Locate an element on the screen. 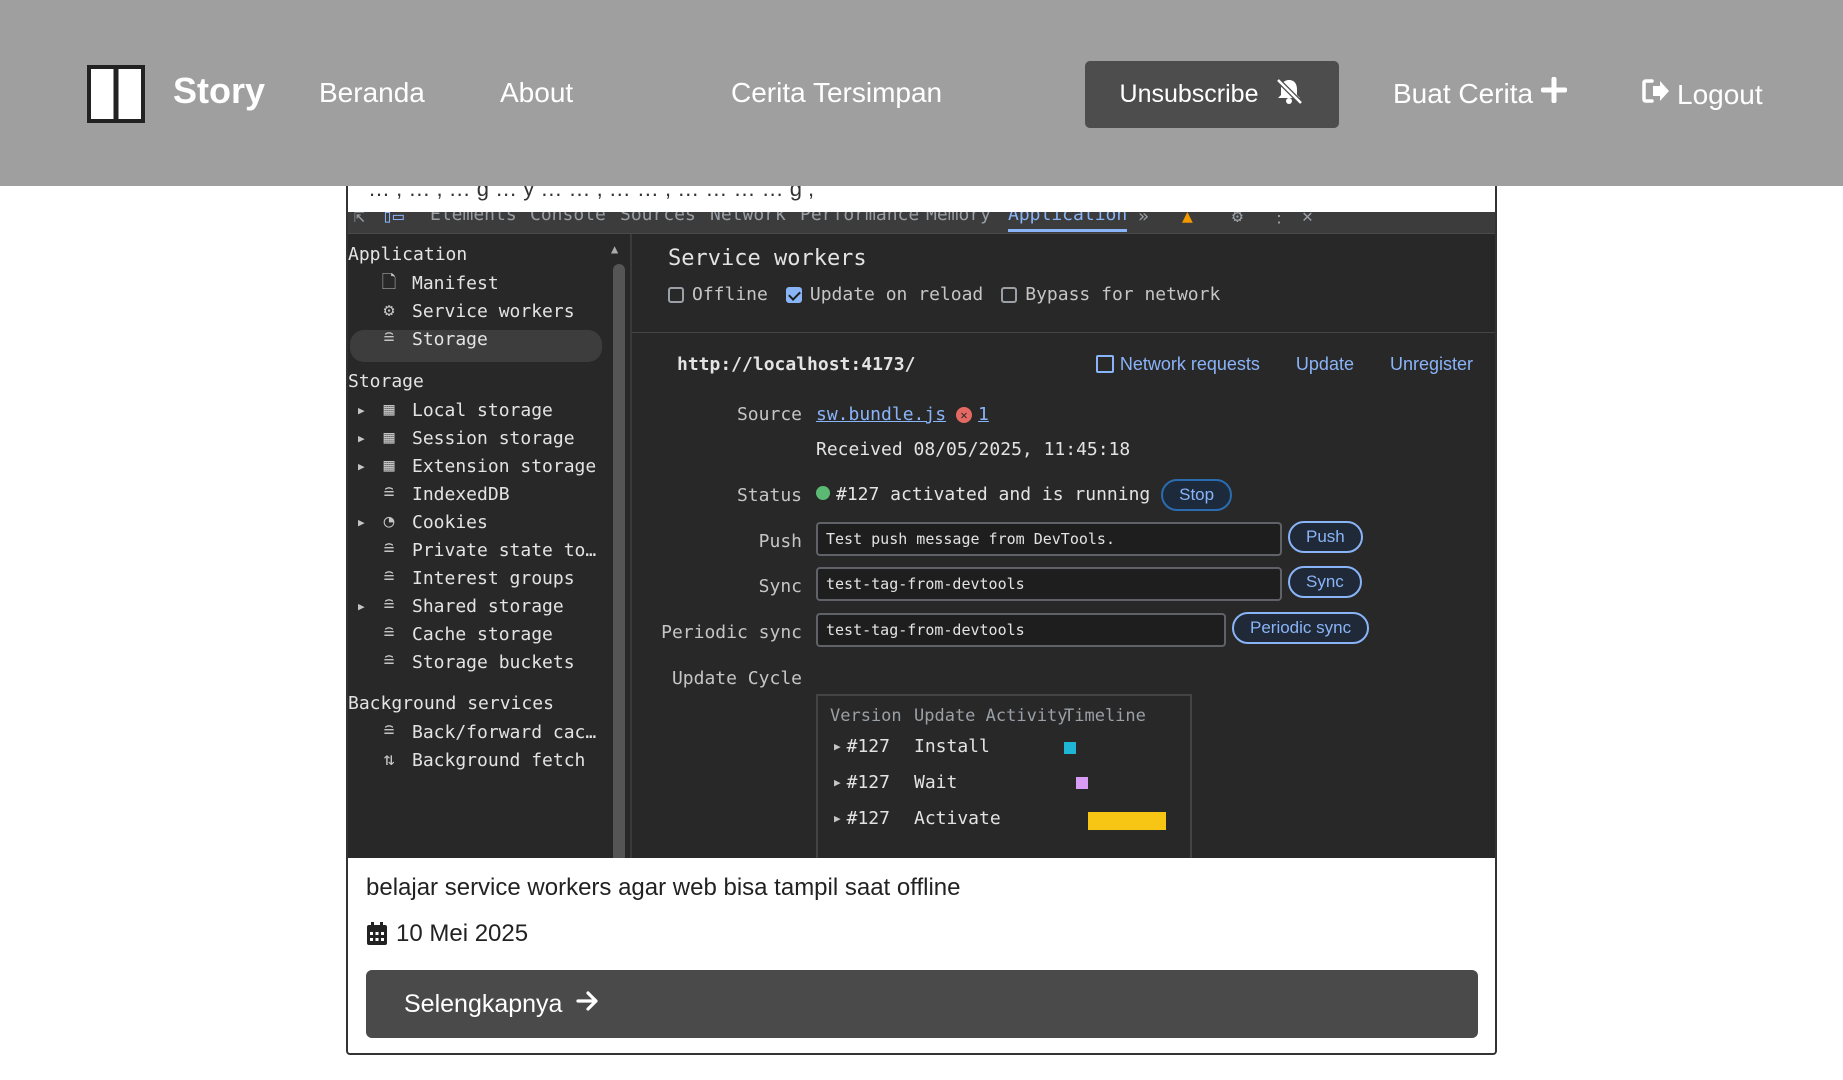 This screenshot has width=1843, height=1080. nav-beranda: Beranda is located at coordinates (372, 93).